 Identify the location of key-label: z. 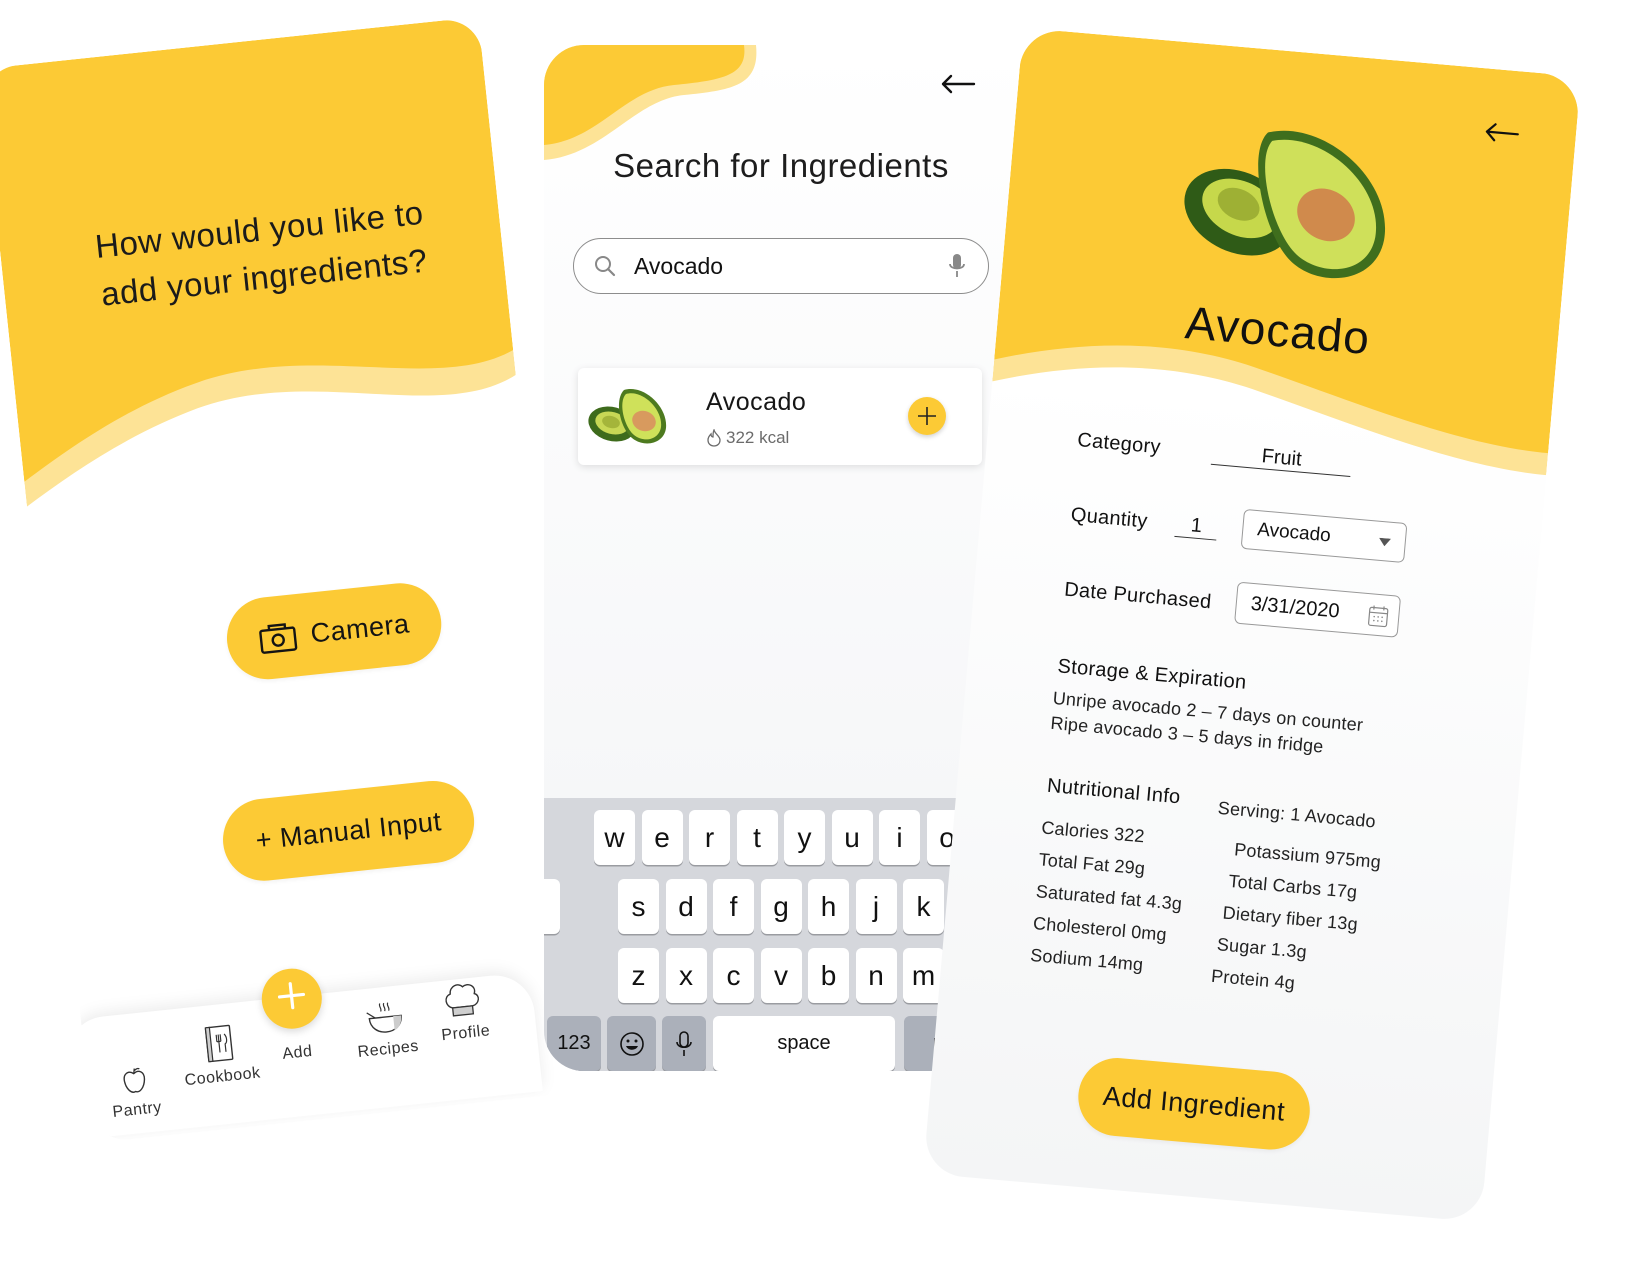
(638, 975).